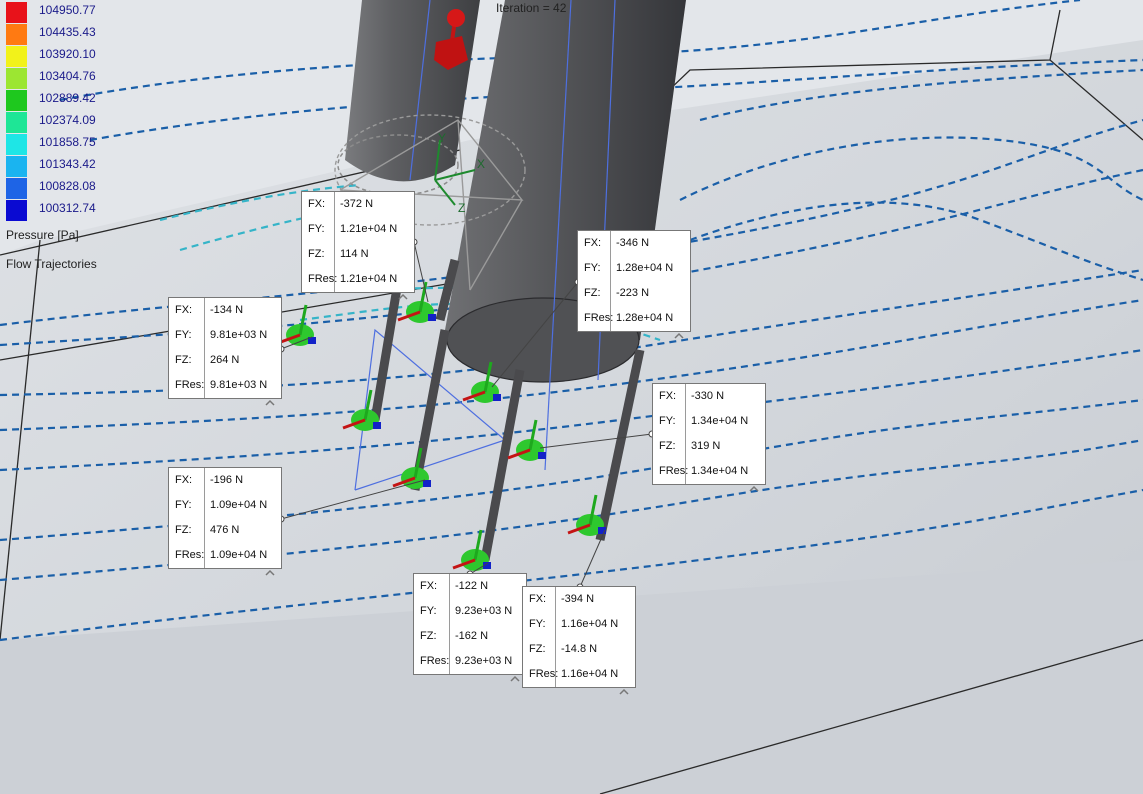 The image size is (1143, 794). Describe the element at coordinates (67, 186) in the screenshot. I see `legend-value: 100828.08` at that location.